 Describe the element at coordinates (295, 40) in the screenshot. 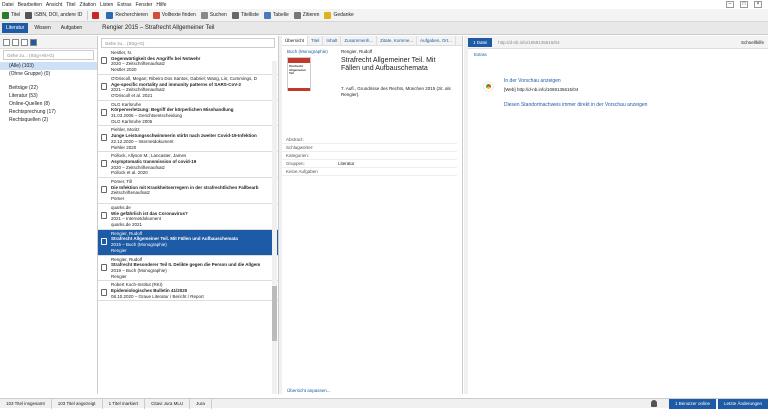

I see `tab-uebersicht: Übersicht` at that location.